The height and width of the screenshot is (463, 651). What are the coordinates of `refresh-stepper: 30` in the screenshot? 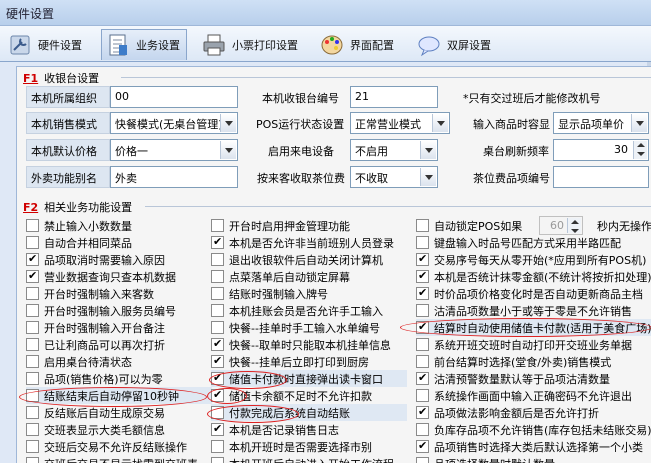 It's located at (601, 150).